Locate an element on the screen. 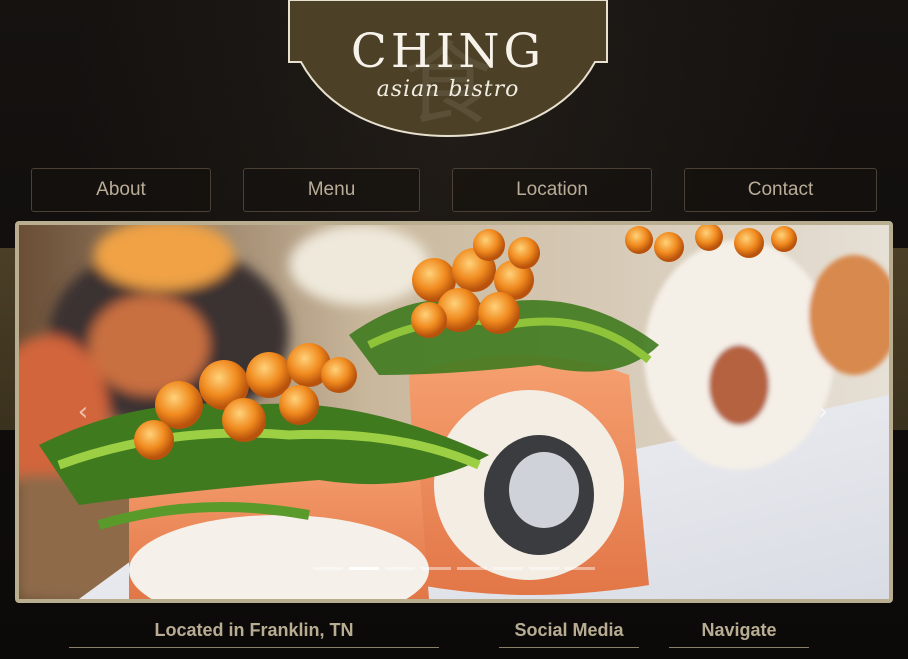 The image size is (908, 659). nav-menu: Menu is located at coordinates (331, 190).